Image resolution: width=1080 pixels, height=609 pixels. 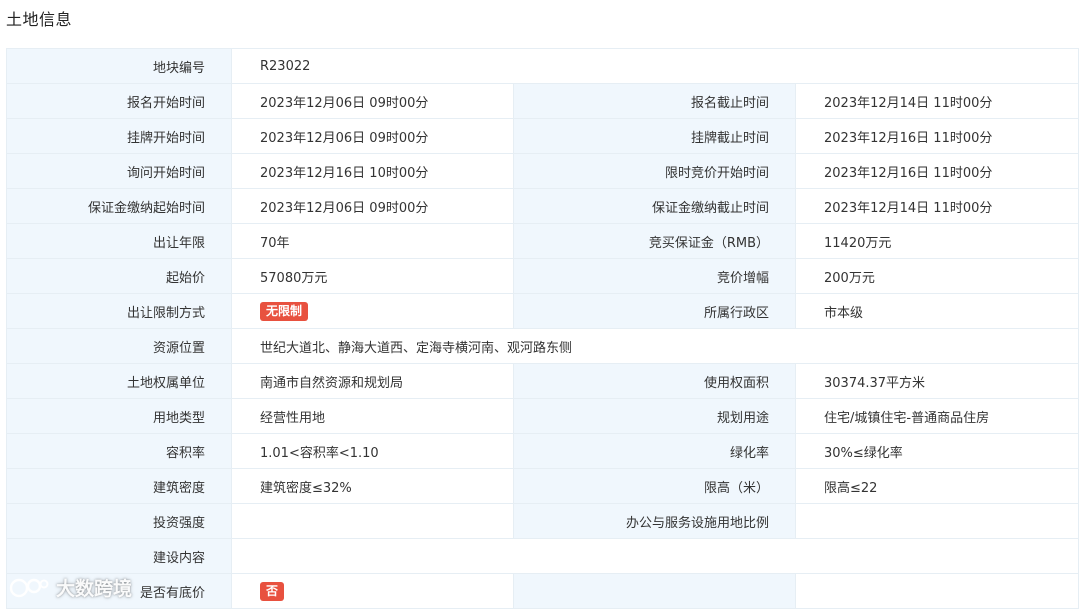 What do you see at coordinates (372, 276) in the screenshot?
I see `field-value: 57080万元` at bounding box center [372, 276].